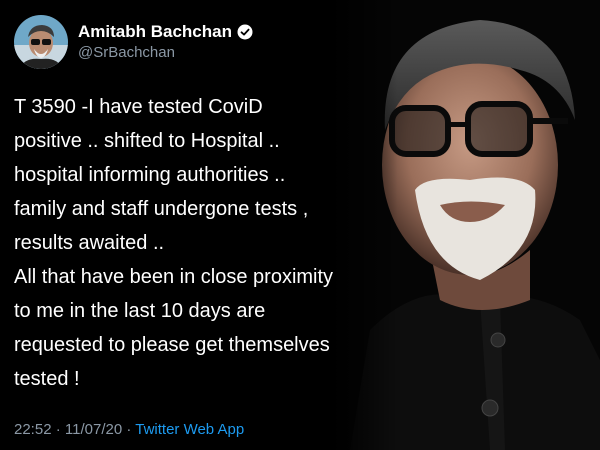 The width and height of the screenshot is (600, 450). I want to click on tweet-line: to me in the last 10 days are, so click(140, 311).